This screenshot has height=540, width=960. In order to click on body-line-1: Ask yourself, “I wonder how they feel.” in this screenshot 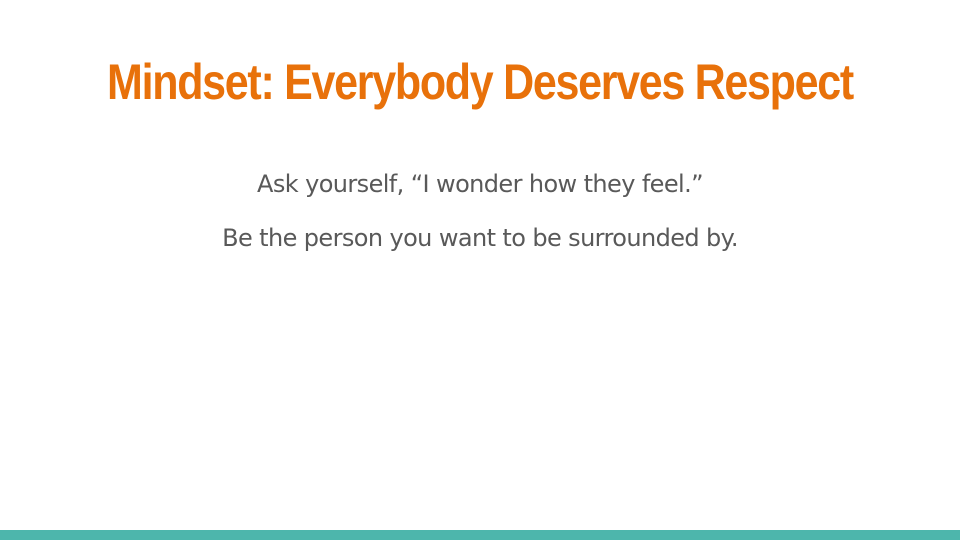, I will do `click(480, 184)`.